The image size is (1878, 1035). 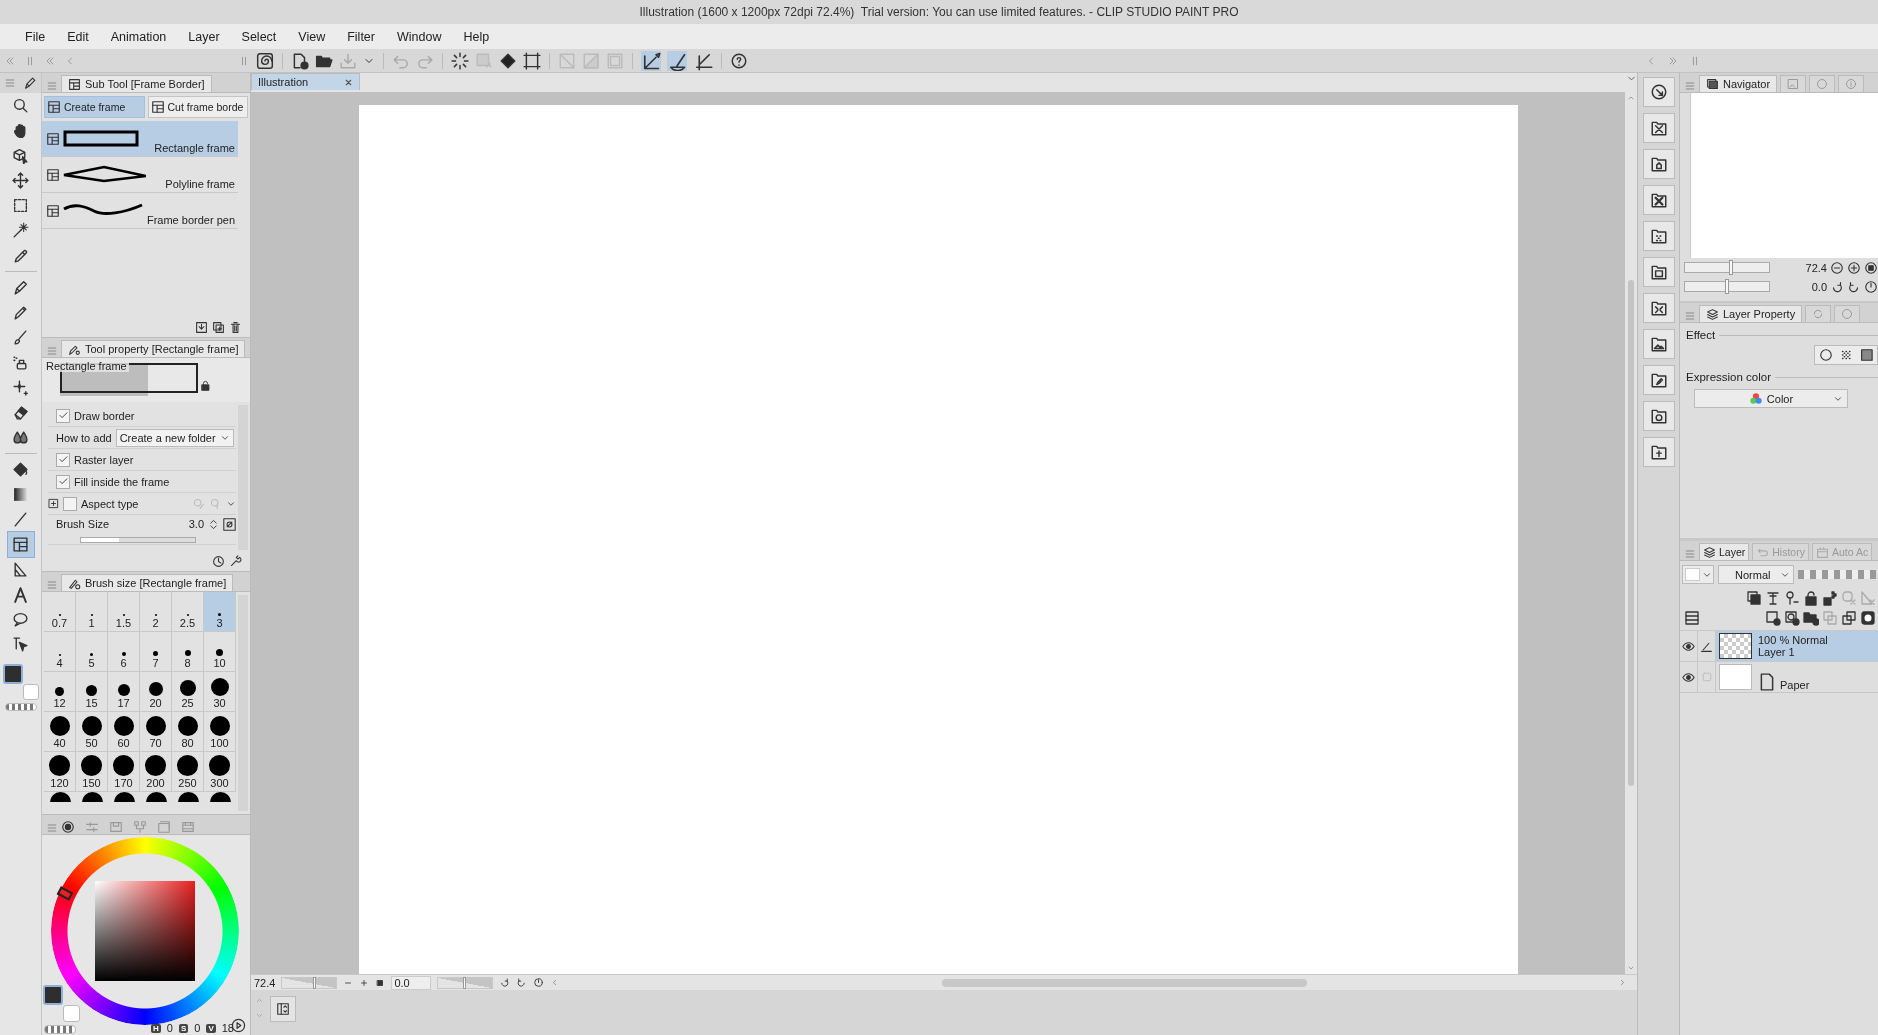 I want to click on brush-size-option: 4, so click(x=60, y=652).